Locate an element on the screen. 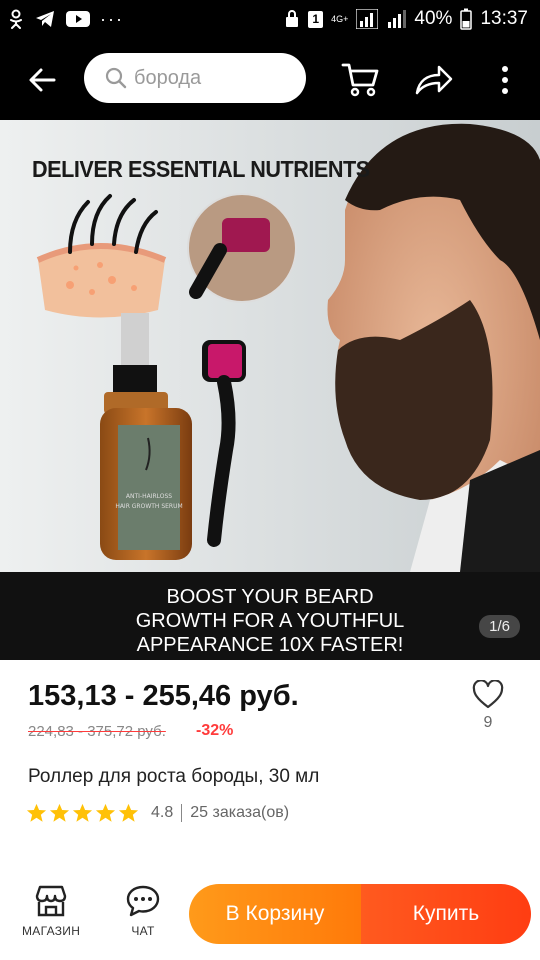 This screenshot has width=540, height=960. signal-icon is located at coordinates (367, 19).